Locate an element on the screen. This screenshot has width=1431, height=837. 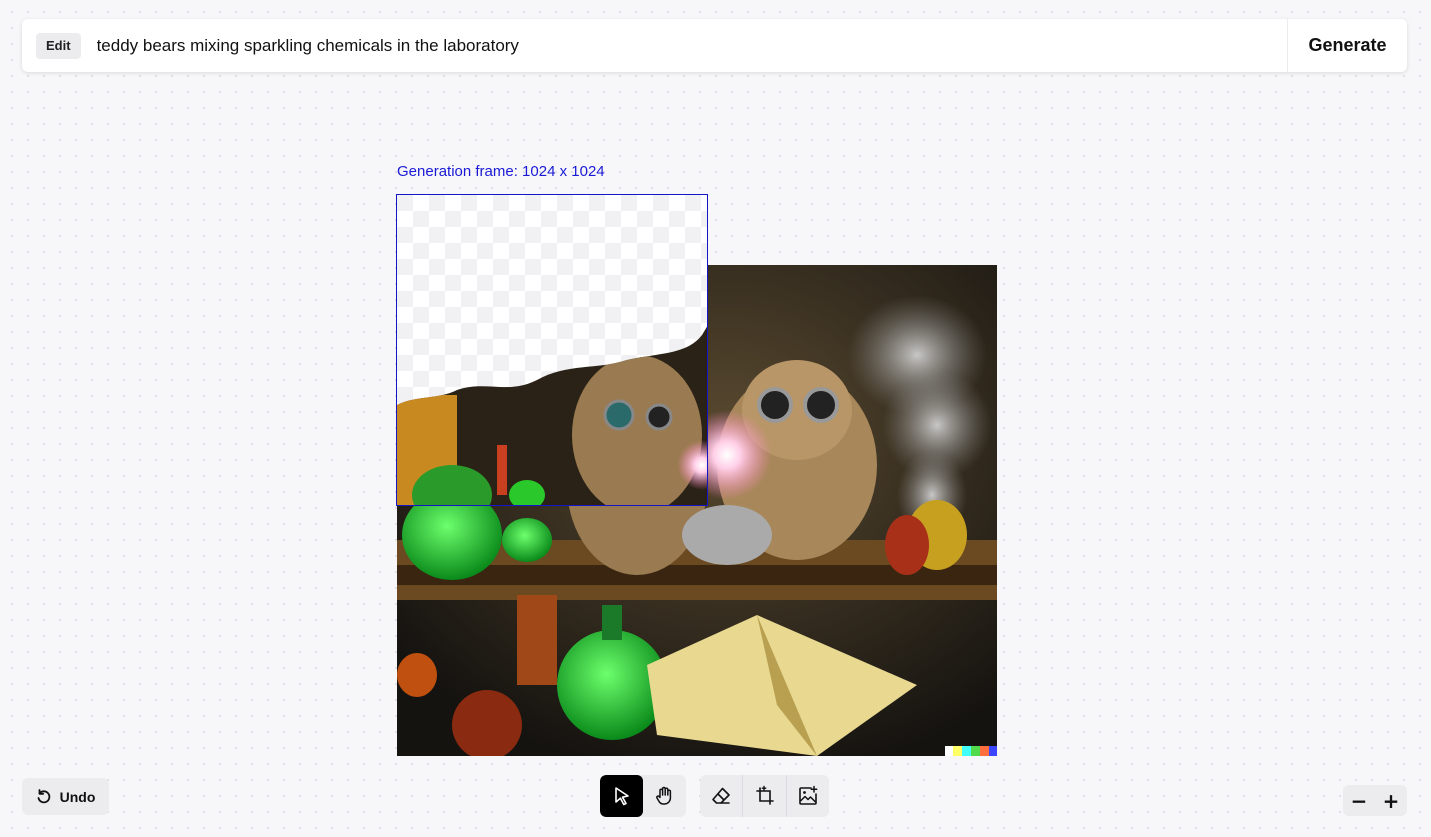
edit-toolbar is located at coordinates (764, 796).